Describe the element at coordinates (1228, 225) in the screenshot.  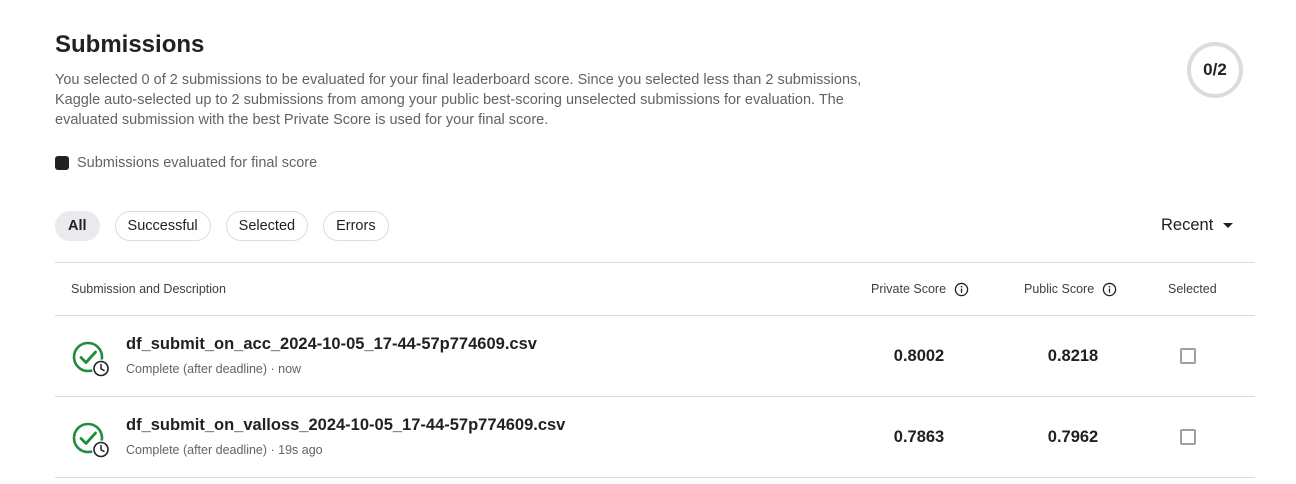
I see `caret-down-icon` at that location.